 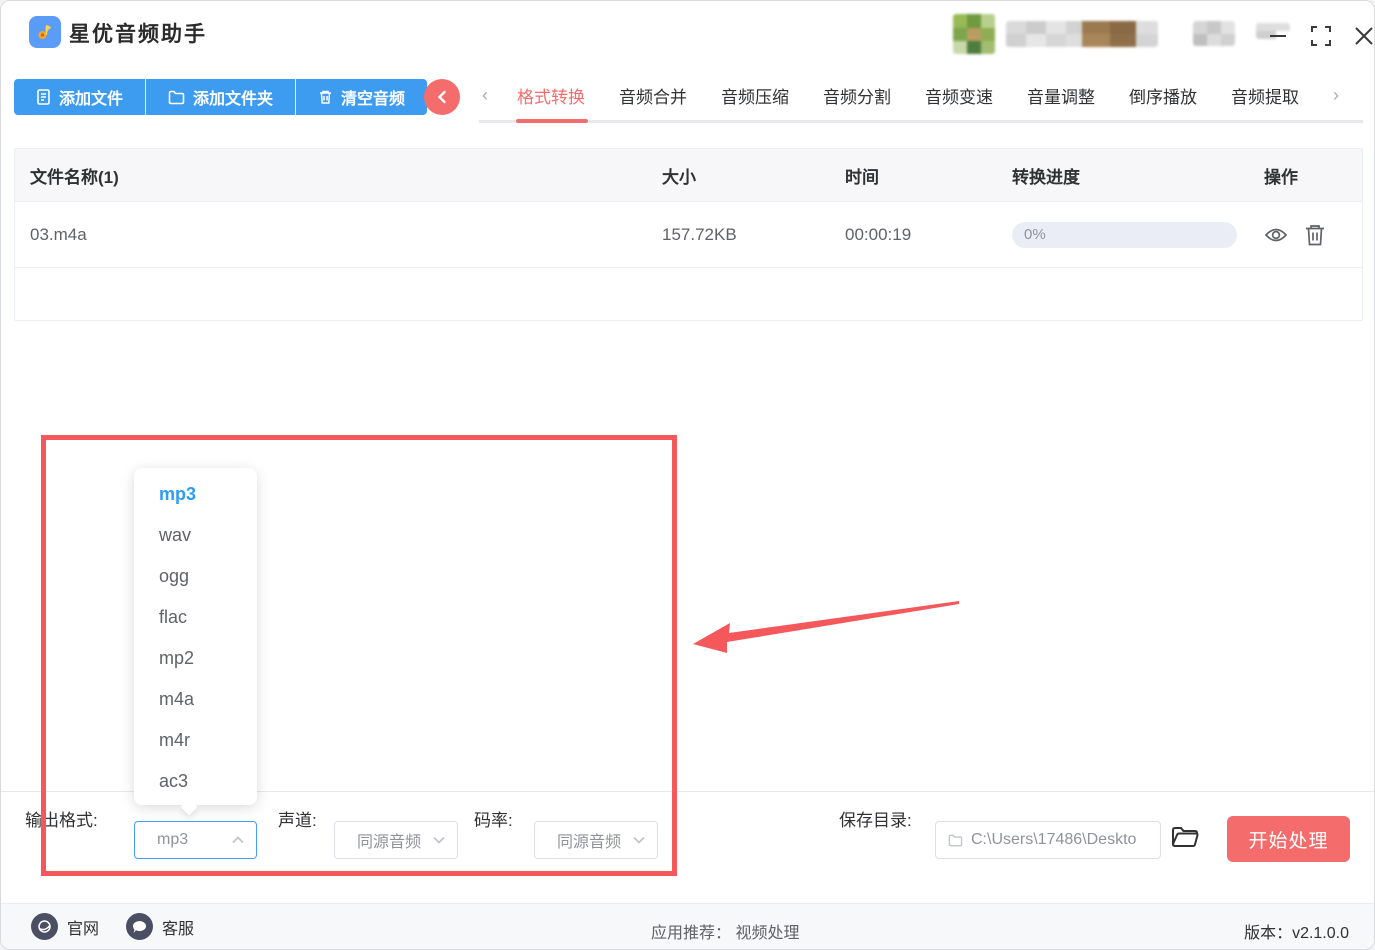 What do you see at coordinates (1265, 95) in the screenshot?
I see `tab-audio-extract: 音频提取` at bounding box center [1265, 95].